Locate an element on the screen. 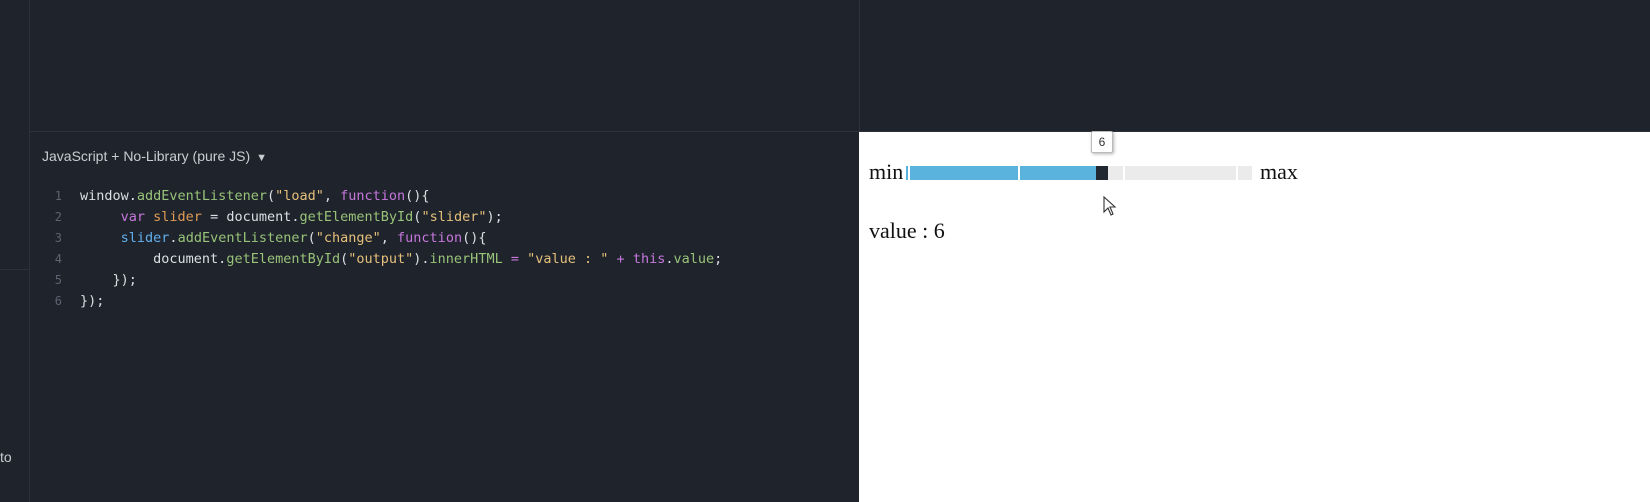  line-number: 1 is located at coordinates (58, 196).